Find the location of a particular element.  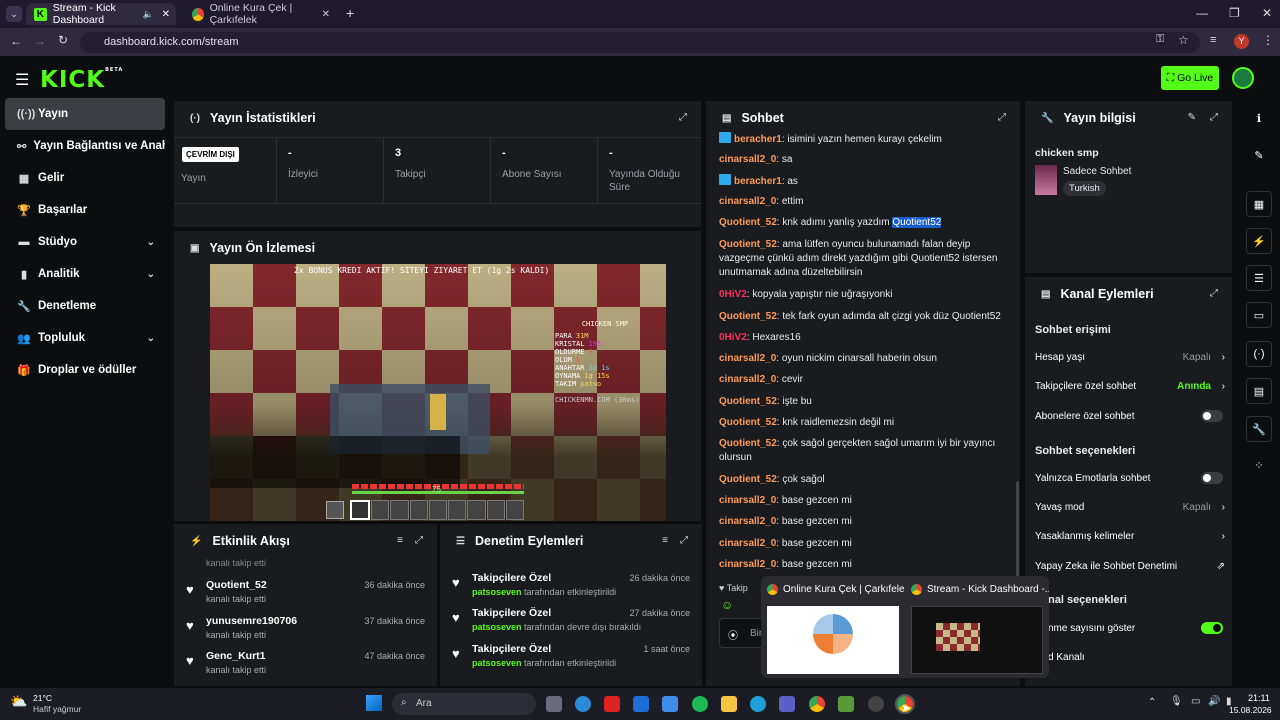

tab-kick-dashboard: K Stream - Kick Dashboard 🔈 ✕ is located at coordinates (101, 14).